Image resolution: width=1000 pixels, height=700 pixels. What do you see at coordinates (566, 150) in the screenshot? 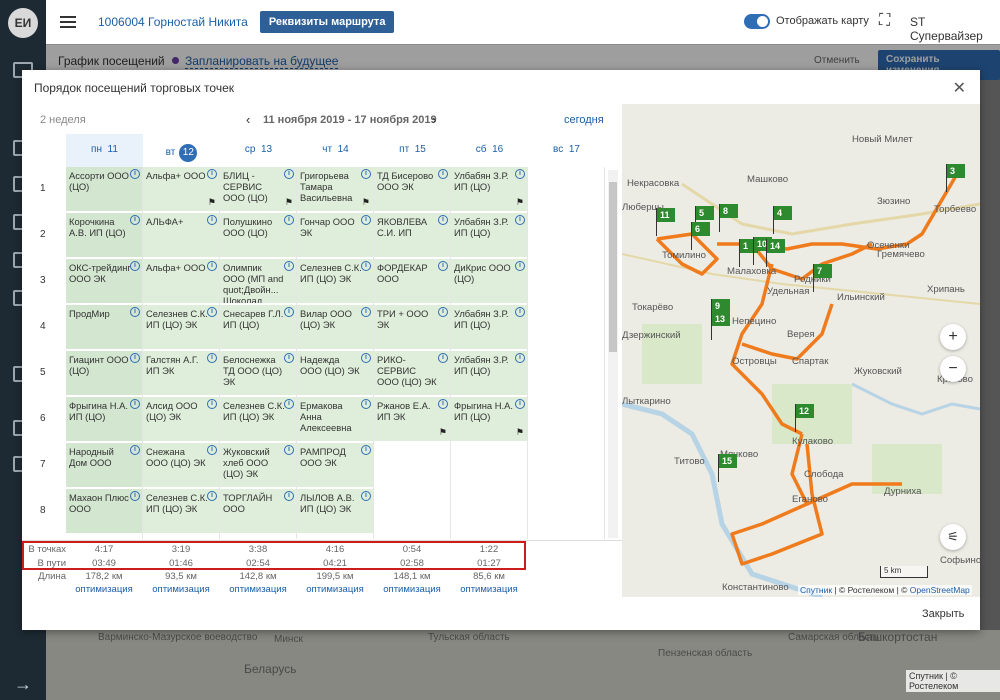
I see `day-header-sun: вс 17` at bounding box center [566, 150].